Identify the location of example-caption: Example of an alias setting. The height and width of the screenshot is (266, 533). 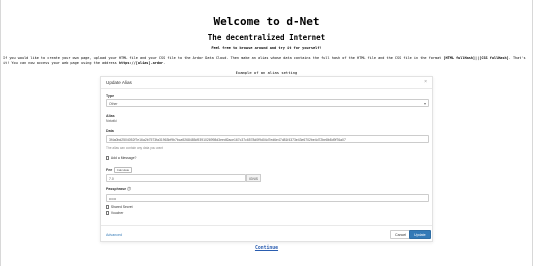
(266, 72).